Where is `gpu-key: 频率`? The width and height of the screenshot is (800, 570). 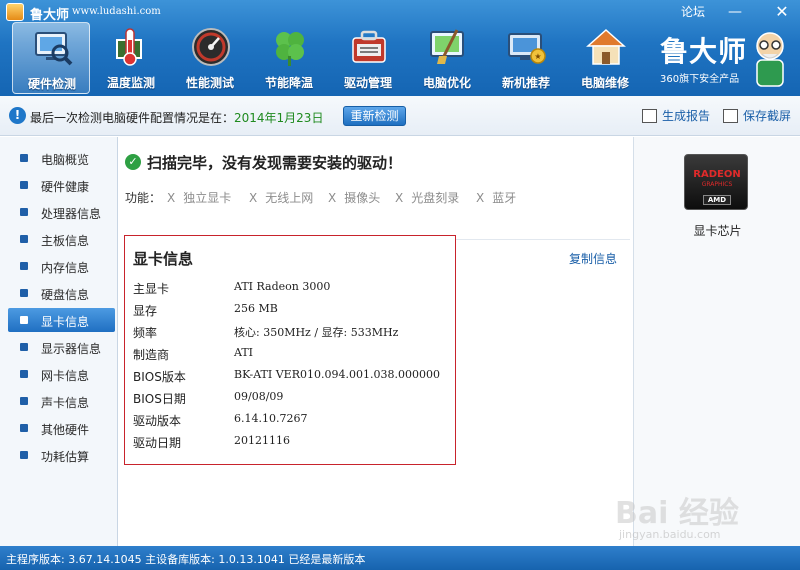 gpu-key: 频率 is located at coordinates (145, 333).